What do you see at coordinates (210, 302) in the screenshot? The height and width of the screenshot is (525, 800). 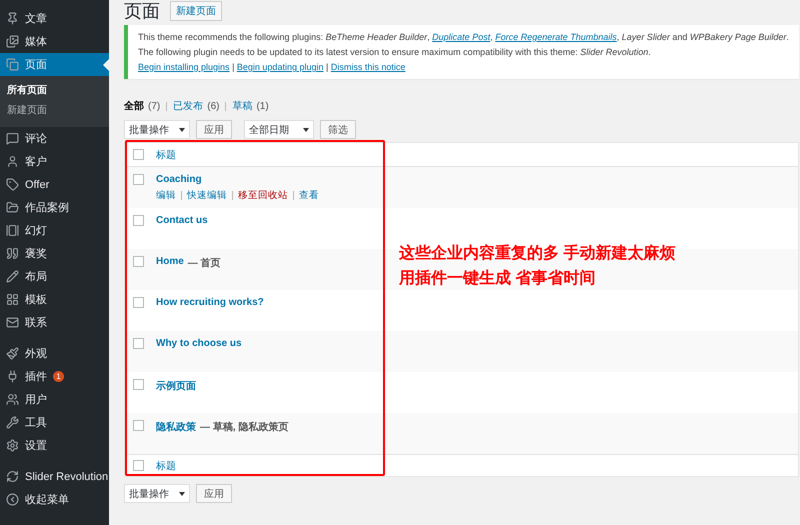 I see `page-title-link: How recruiting works?` at bounding box center [210, 302].